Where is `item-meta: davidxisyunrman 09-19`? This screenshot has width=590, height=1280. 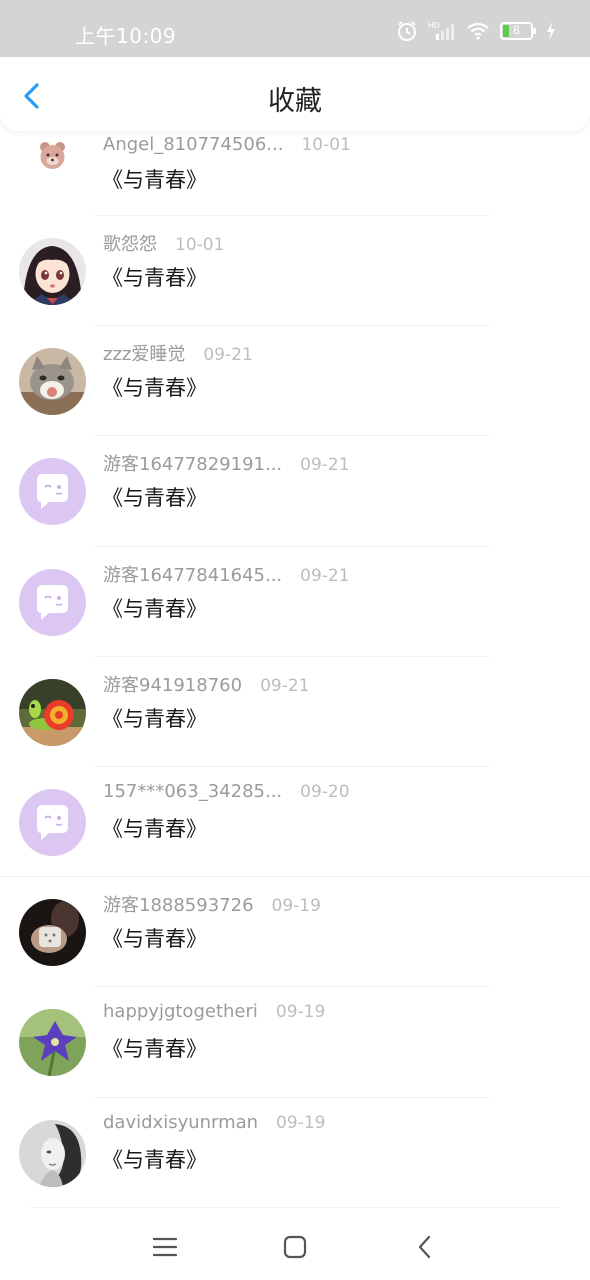 item-meta: davidxisyunrman 09-19 is located at coordinates (214, 1122).